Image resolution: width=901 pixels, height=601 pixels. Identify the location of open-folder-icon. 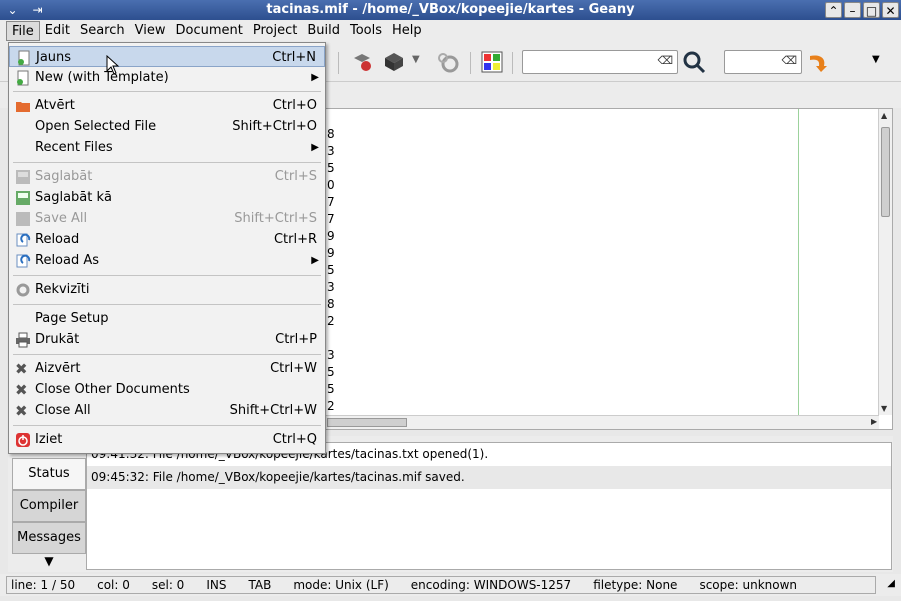
(23, 107).